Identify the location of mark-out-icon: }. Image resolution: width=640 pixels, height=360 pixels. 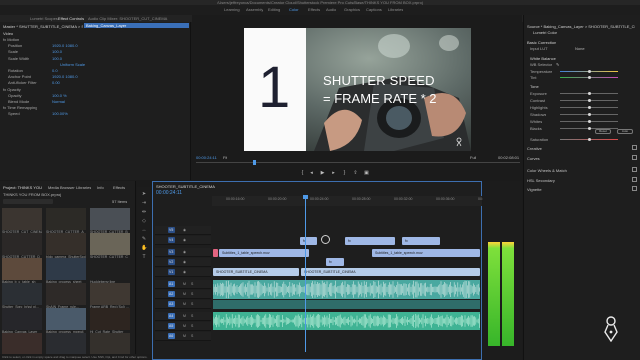
(344, 173).